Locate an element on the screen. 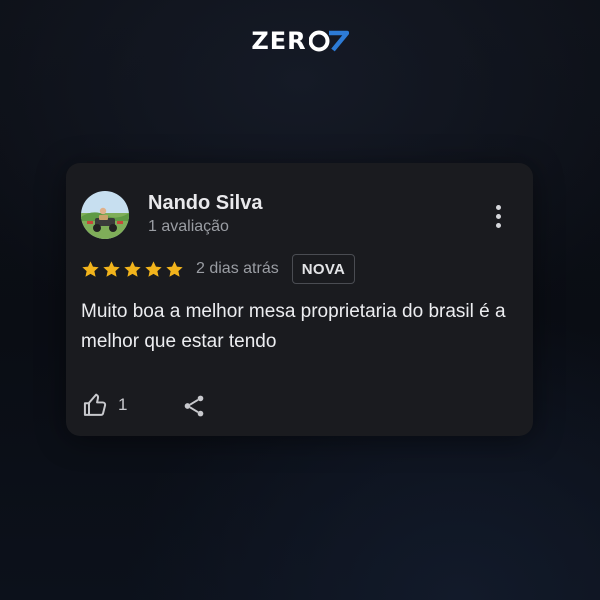  avatar-image is located at coordinates (105, 215).